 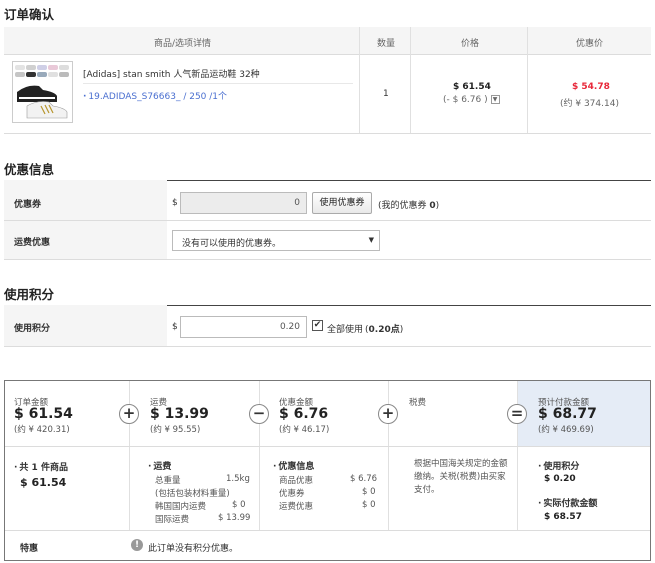 I want to click on price-discount-text: (- $ 6.76 ), so click(x=465, y=100).